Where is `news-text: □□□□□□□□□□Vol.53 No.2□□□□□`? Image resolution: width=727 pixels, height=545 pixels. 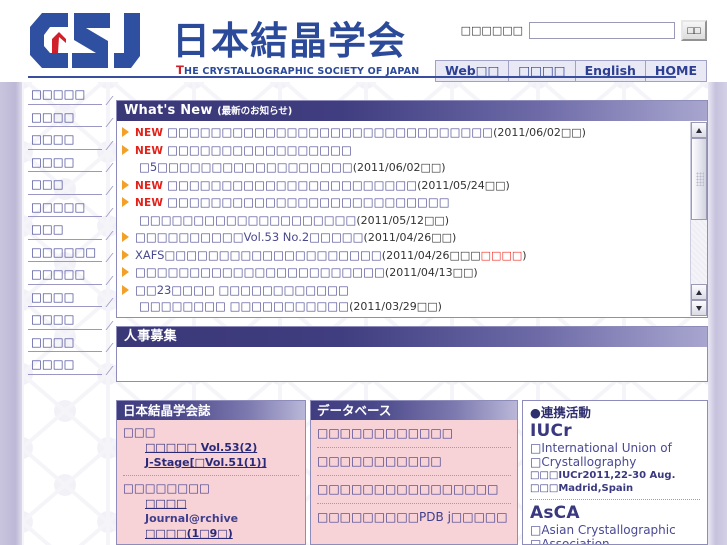
news-text: □□□□□□□□□□Vol.53 No.2□□□□□ is located at coordinates (249, 237).